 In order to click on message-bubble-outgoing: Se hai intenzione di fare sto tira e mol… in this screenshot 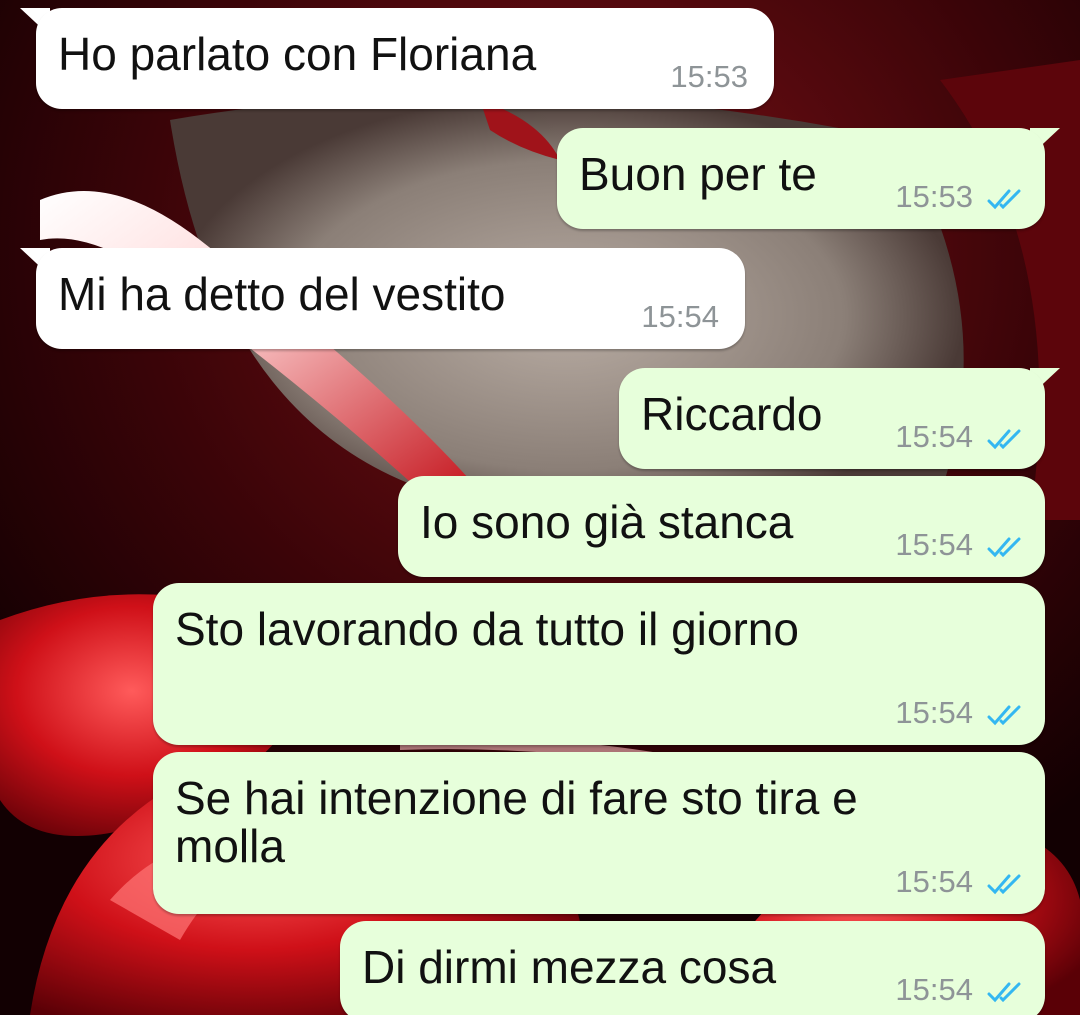, I will do `click(599, 833)`.